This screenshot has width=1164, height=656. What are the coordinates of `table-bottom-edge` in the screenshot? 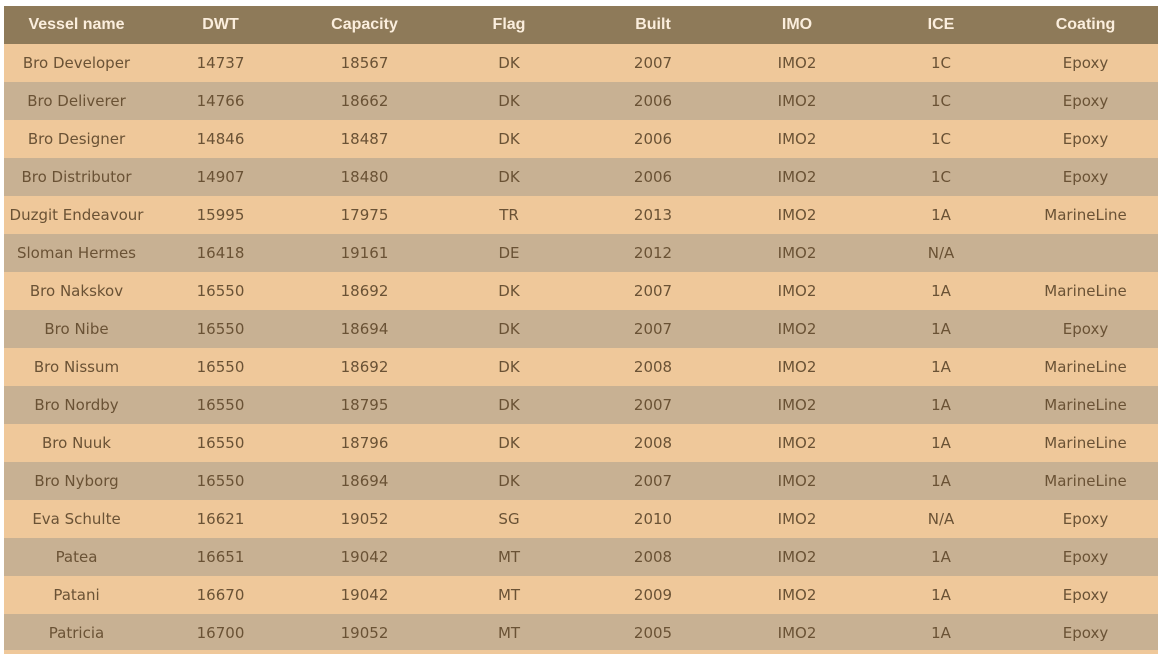 It's located at (581, 652).